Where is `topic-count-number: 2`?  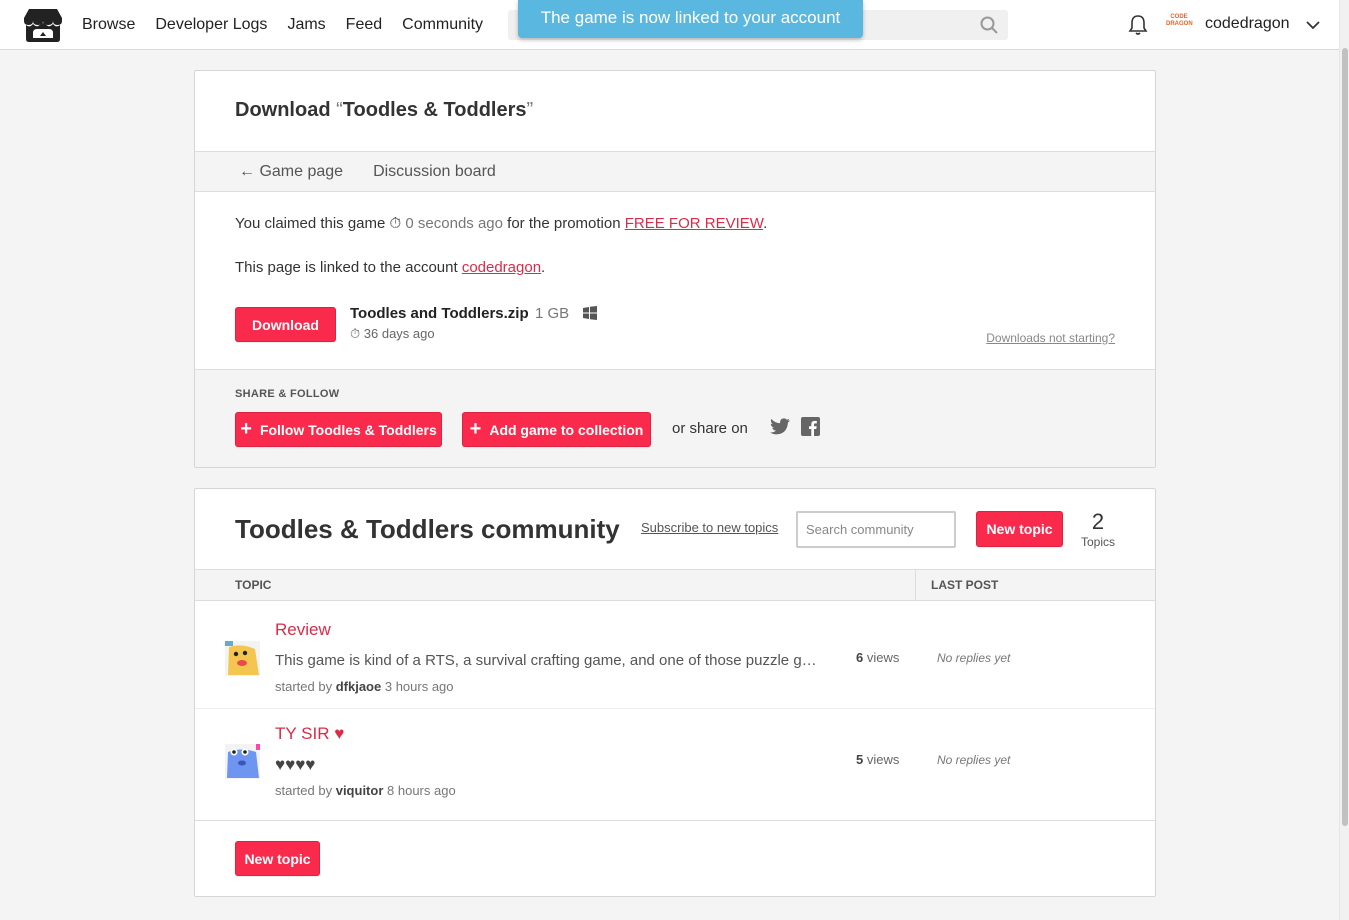
topic-count-number: 2 is located at coordinates (1098, 521).